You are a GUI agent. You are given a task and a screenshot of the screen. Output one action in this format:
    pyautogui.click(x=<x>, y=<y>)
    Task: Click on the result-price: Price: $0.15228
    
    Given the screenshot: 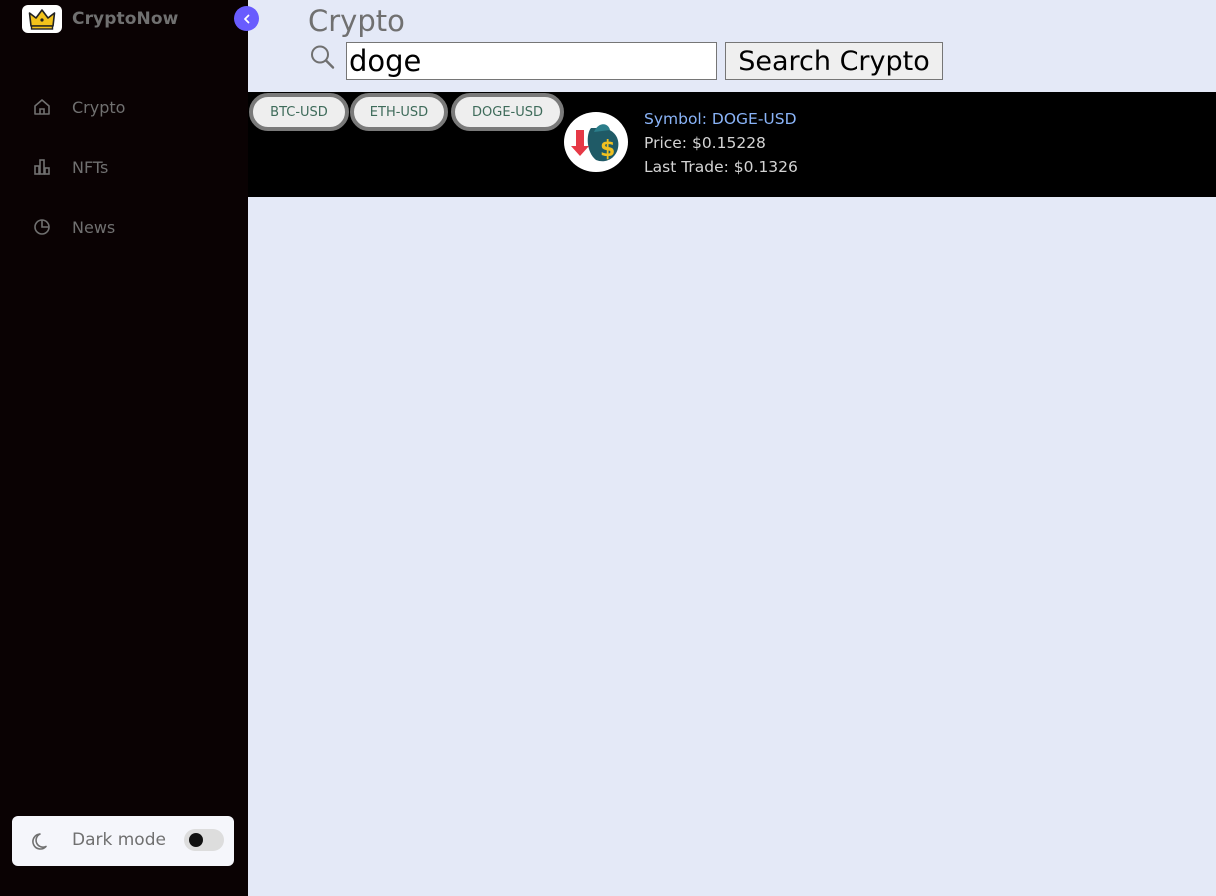 What is the action you would take?
    pyautogui.click(x=705, y=143)
    